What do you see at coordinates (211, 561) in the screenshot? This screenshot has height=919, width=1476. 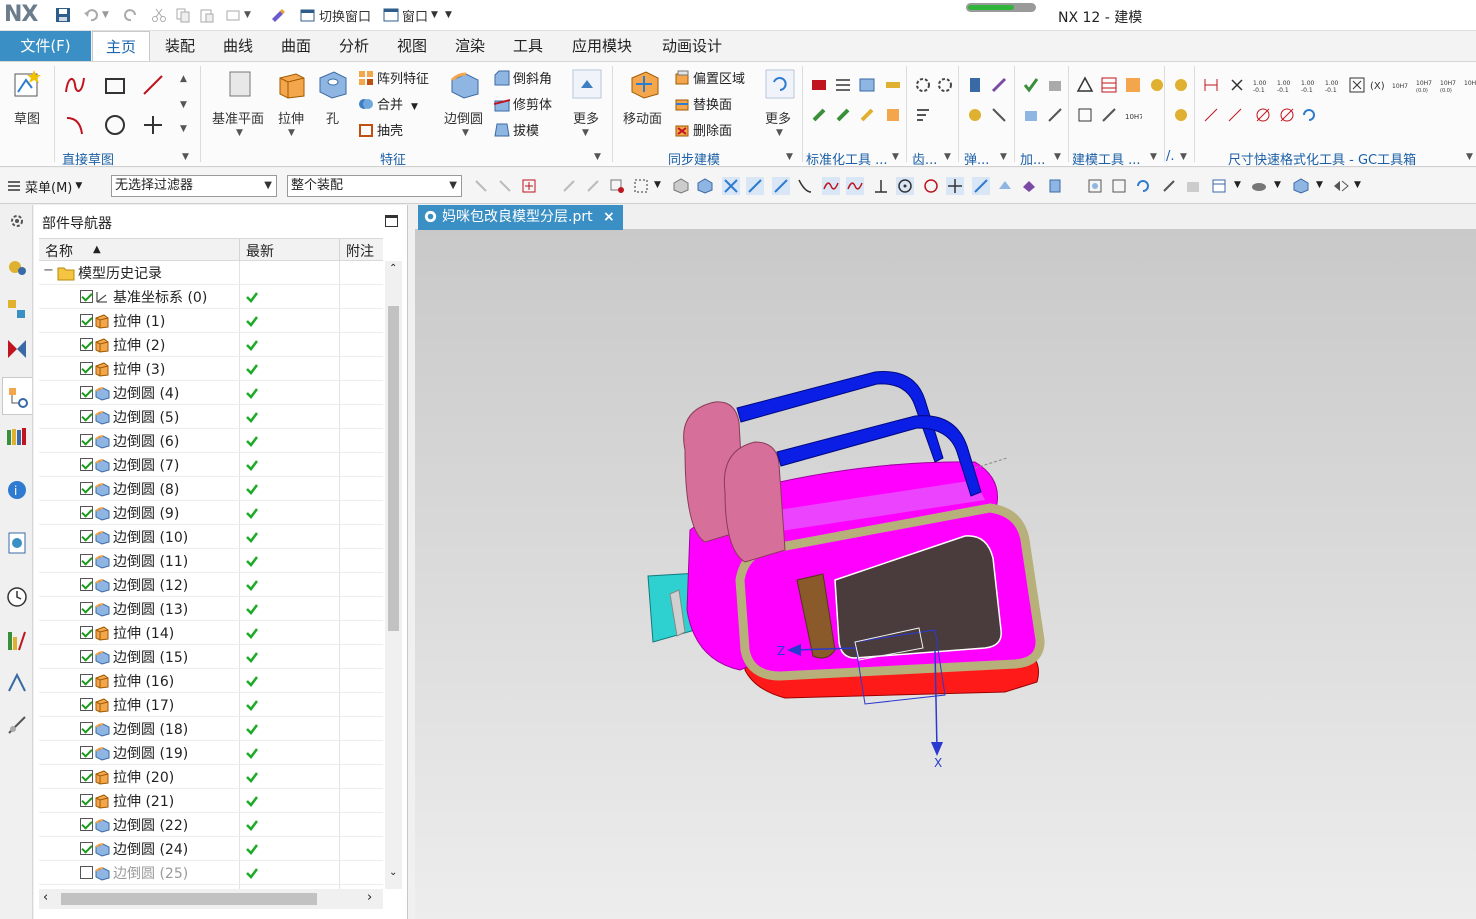 I see `tree-row: 边倒圆 (11)` at bounding box center [211, 561].